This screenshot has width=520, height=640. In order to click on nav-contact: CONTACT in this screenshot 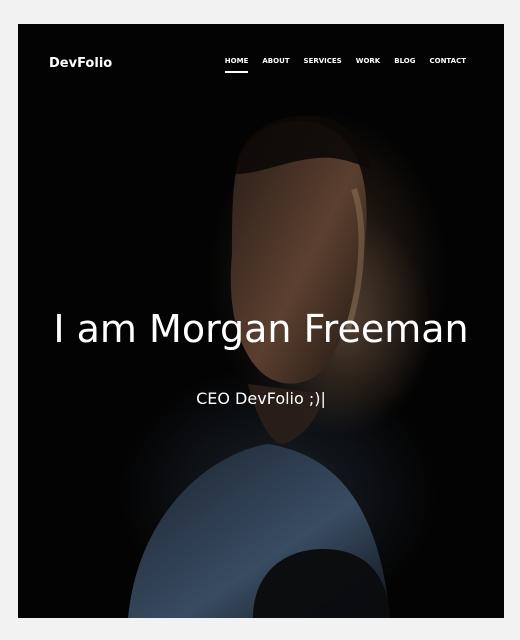, I will do `click(447, 61)`.